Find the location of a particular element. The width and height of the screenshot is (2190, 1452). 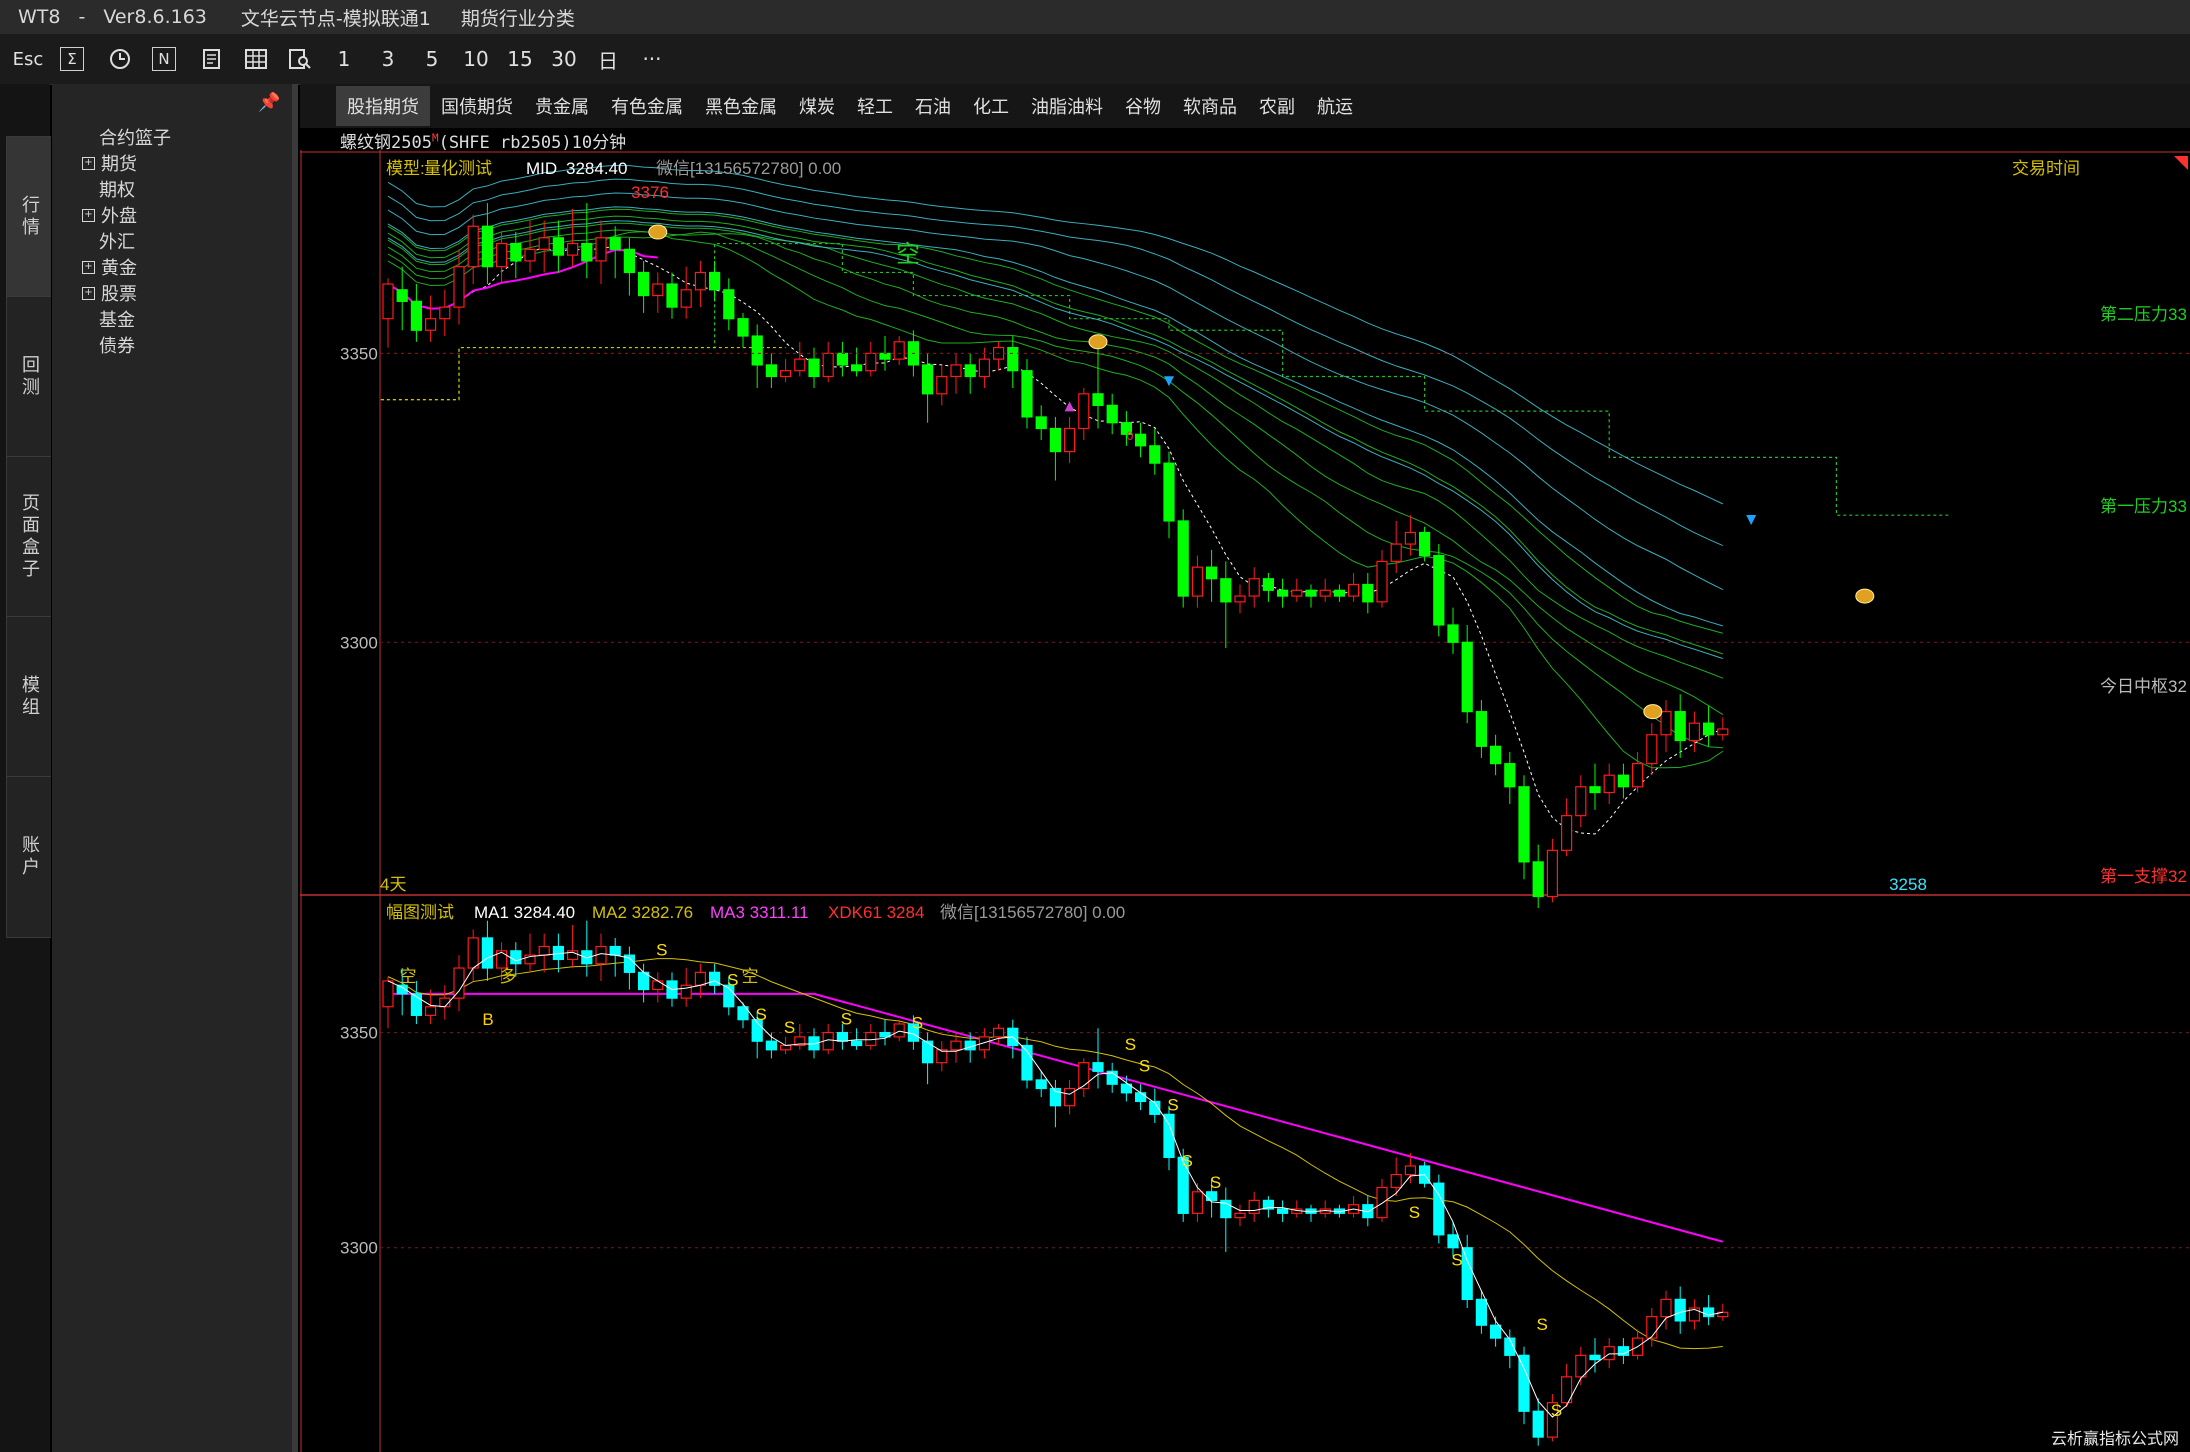

n-icon: N is located at coordinates (164, 59).